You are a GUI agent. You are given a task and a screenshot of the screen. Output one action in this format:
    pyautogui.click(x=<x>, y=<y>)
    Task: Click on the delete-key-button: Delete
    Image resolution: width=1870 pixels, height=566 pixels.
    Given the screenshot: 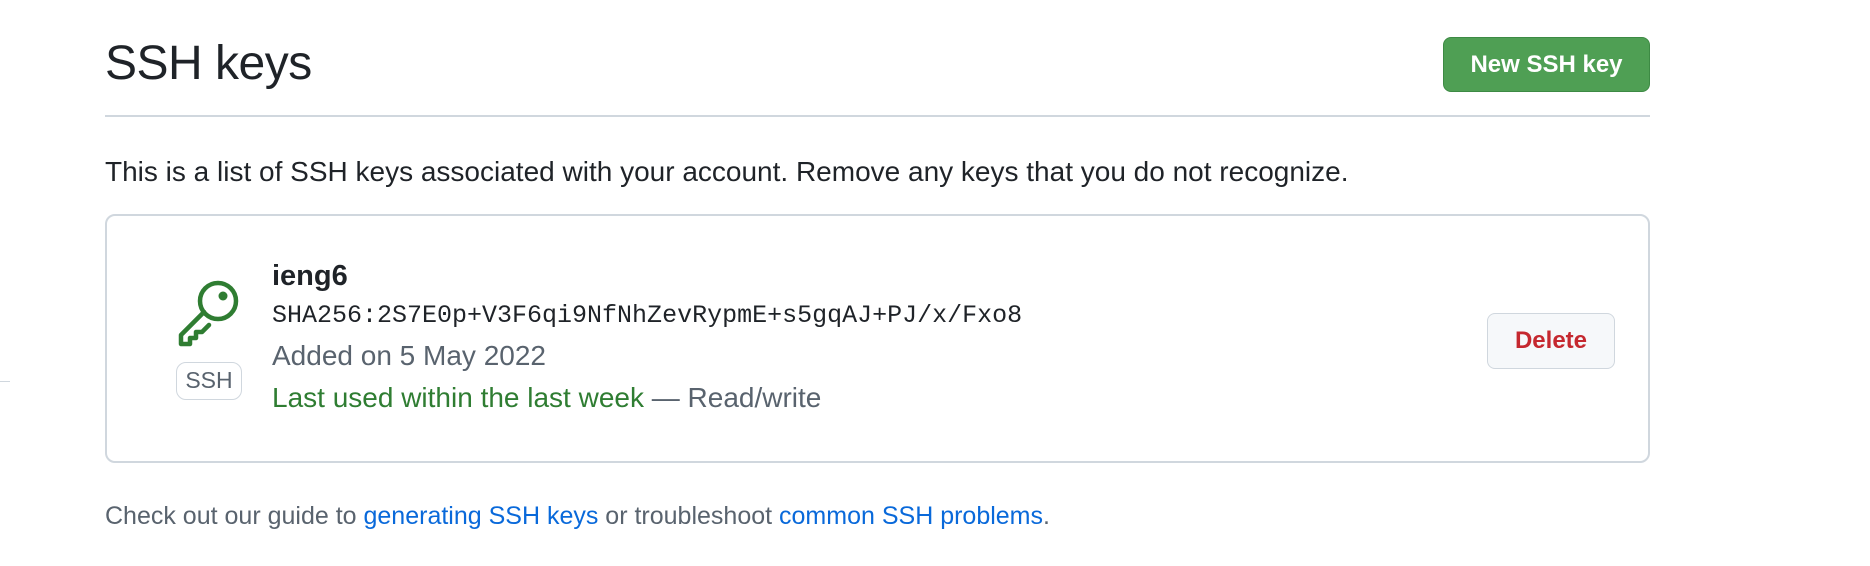 What is the action you would take?
    pyautogui.click(x=1551, y=341)
    